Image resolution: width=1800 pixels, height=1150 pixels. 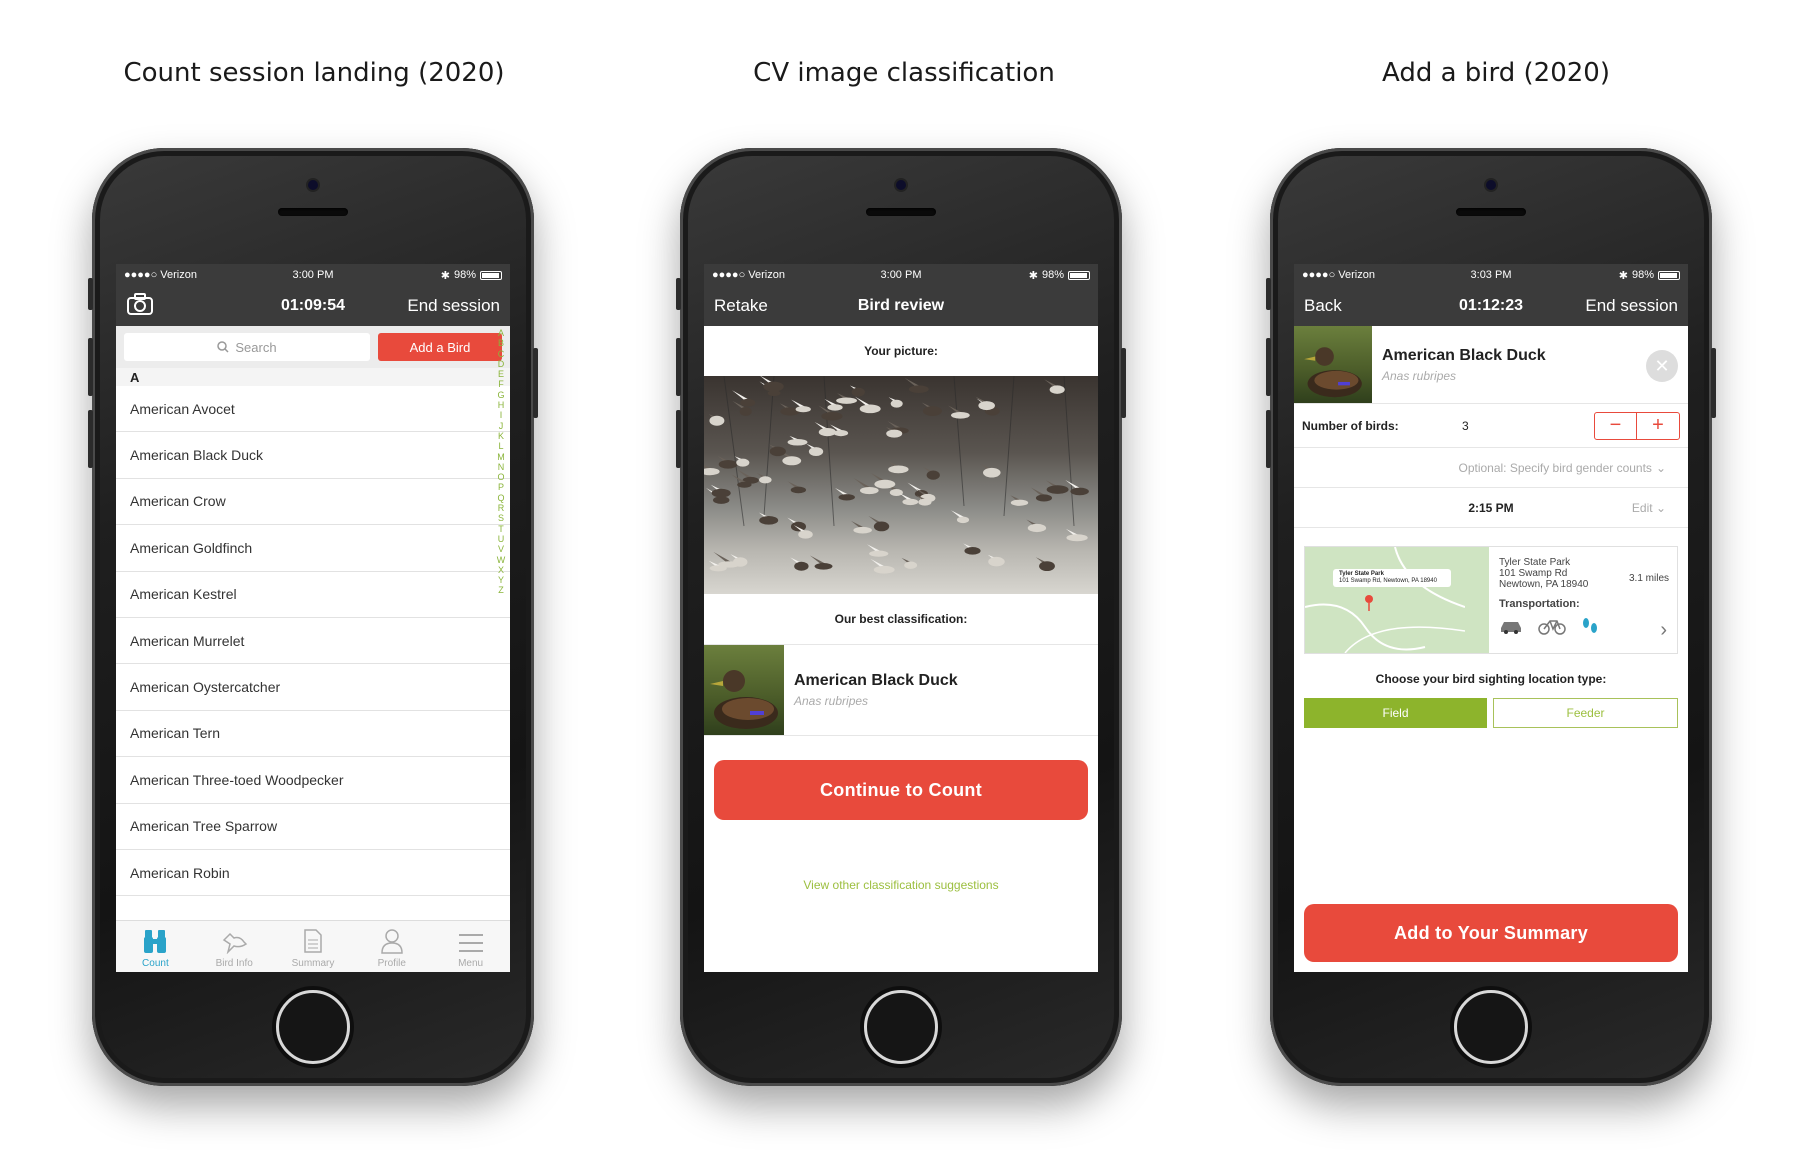 What do you see at coordinates (1491, 365) in the screenshot?
I see `selected-bird-row: American Black Duck Anas rubripes ✕` at bounding box center [1491, 365].